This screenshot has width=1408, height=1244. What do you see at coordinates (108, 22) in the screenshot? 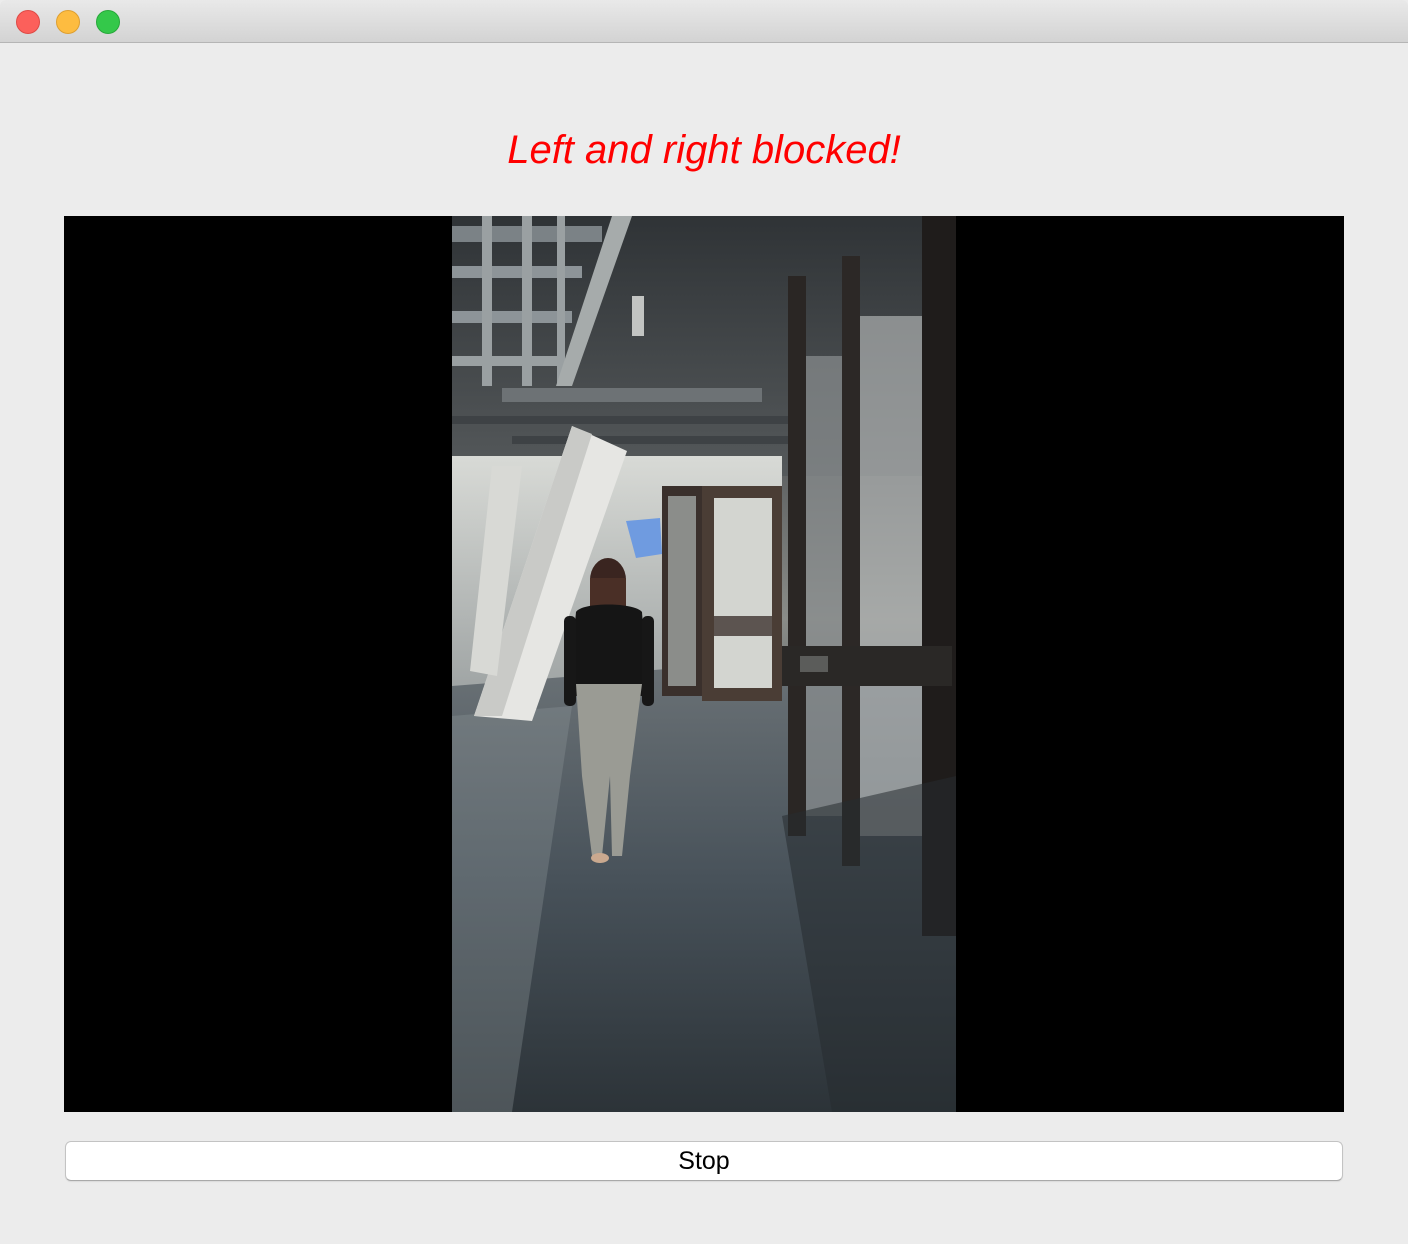
I see `zoom-icon` at bounding box center [108, 22].